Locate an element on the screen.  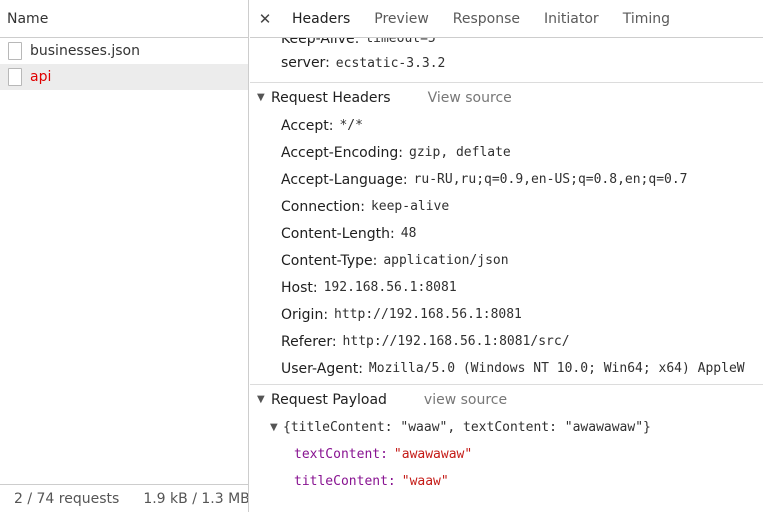
header-row: Referer: http://192.168.56.1:8081/src/ is located at coordinates (506, 341).